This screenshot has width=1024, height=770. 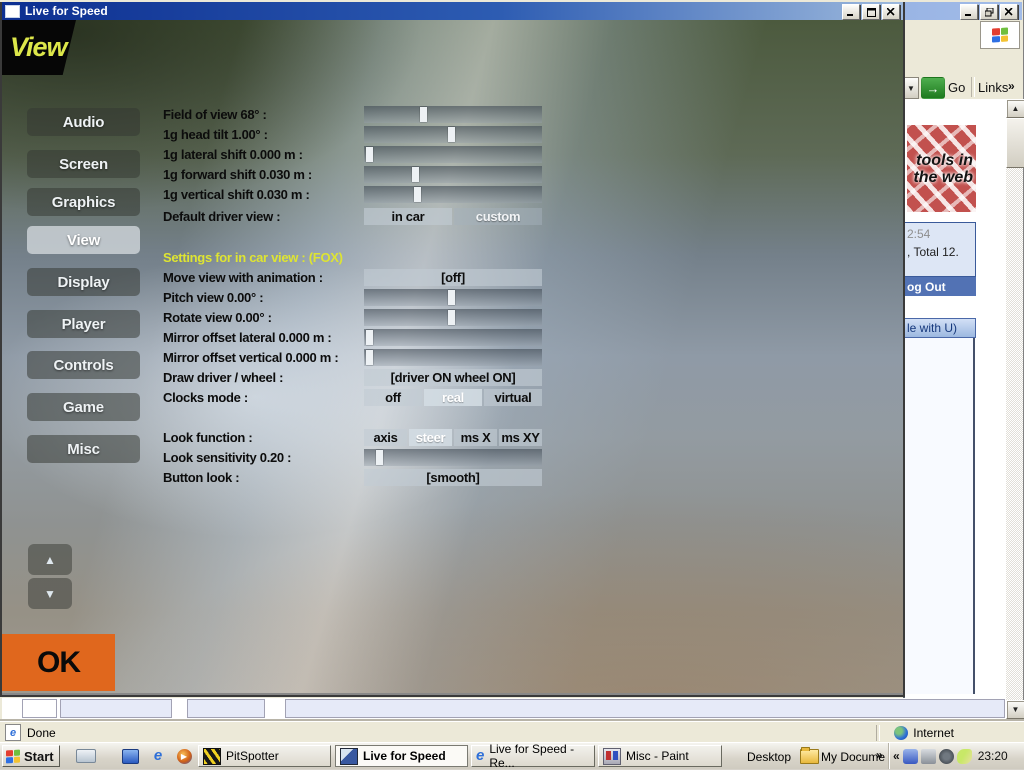 I want to click on lfs-minimize-button, so click(x=851, y=12).